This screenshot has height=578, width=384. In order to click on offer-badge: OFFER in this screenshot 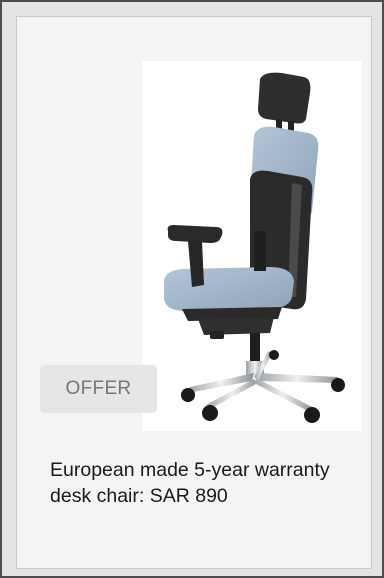, I will do `click(98, 389)`.